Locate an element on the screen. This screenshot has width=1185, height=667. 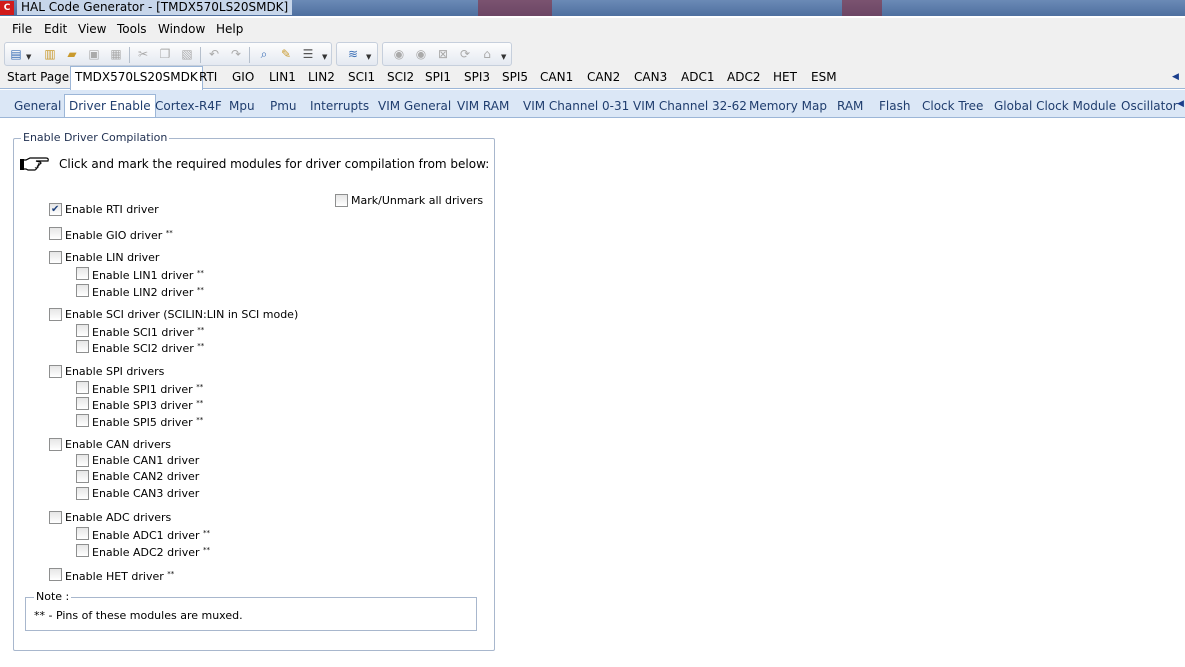
tab-spi5: SPI5 is located at coordinates (515, 78).